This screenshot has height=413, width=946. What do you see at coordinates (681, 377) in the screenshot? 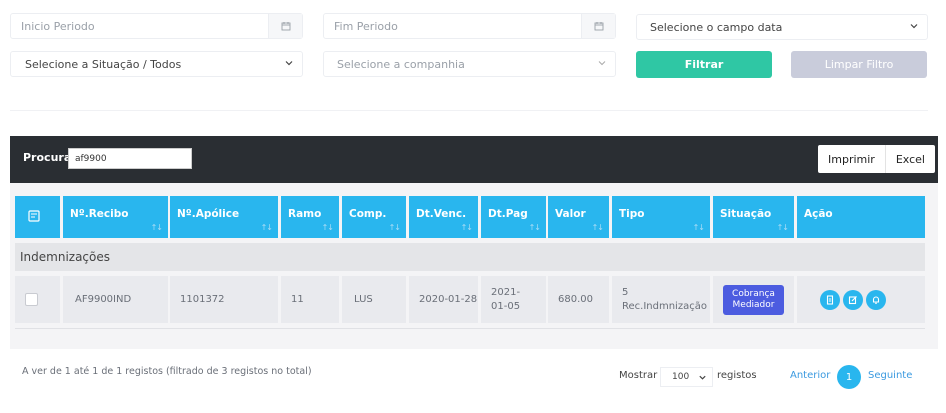
I see `page-length-value: 100` at bounding box center [681, 377].